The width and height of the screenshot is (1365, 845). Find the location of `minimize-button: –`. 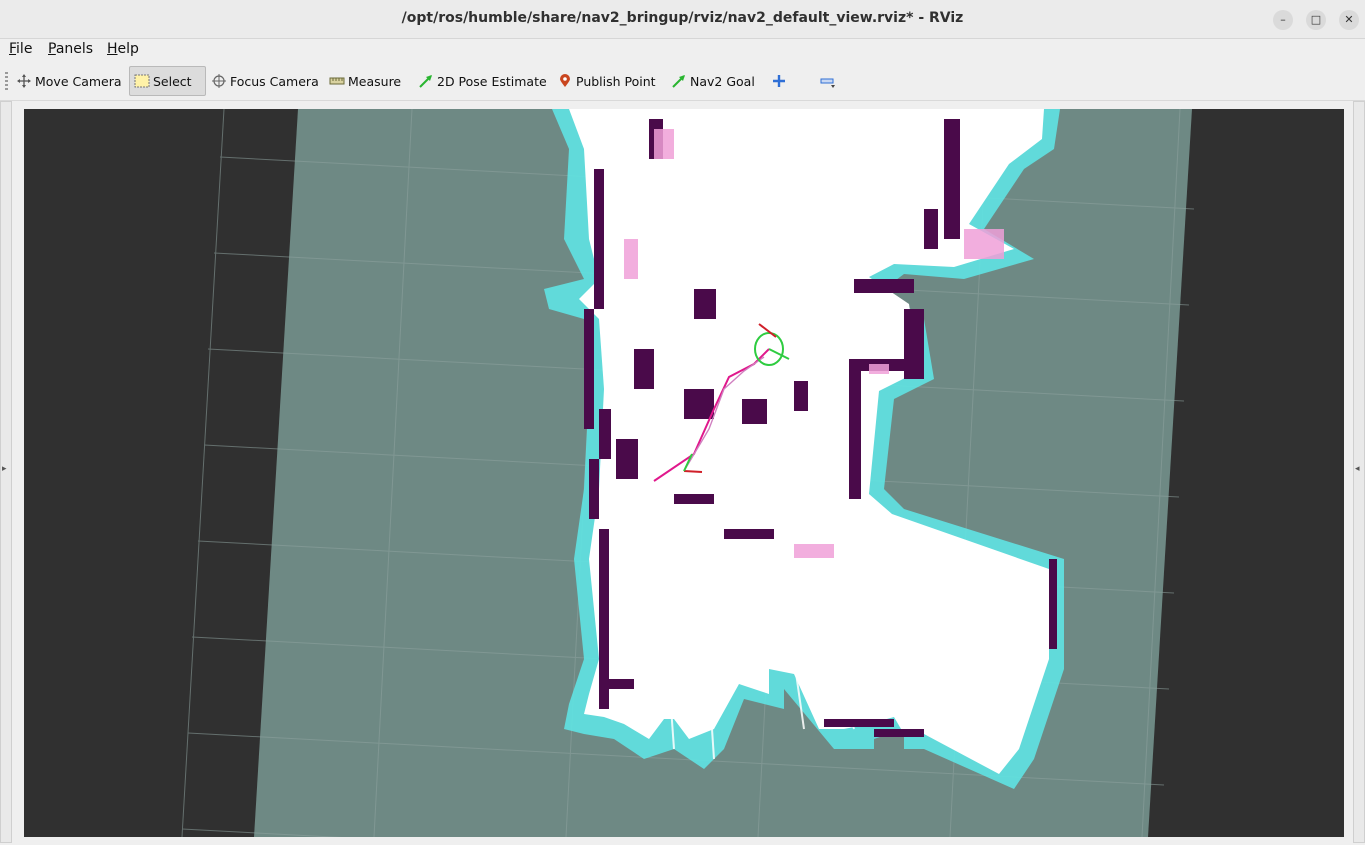

minimize-button: – is located at coordinates (1283, 20).